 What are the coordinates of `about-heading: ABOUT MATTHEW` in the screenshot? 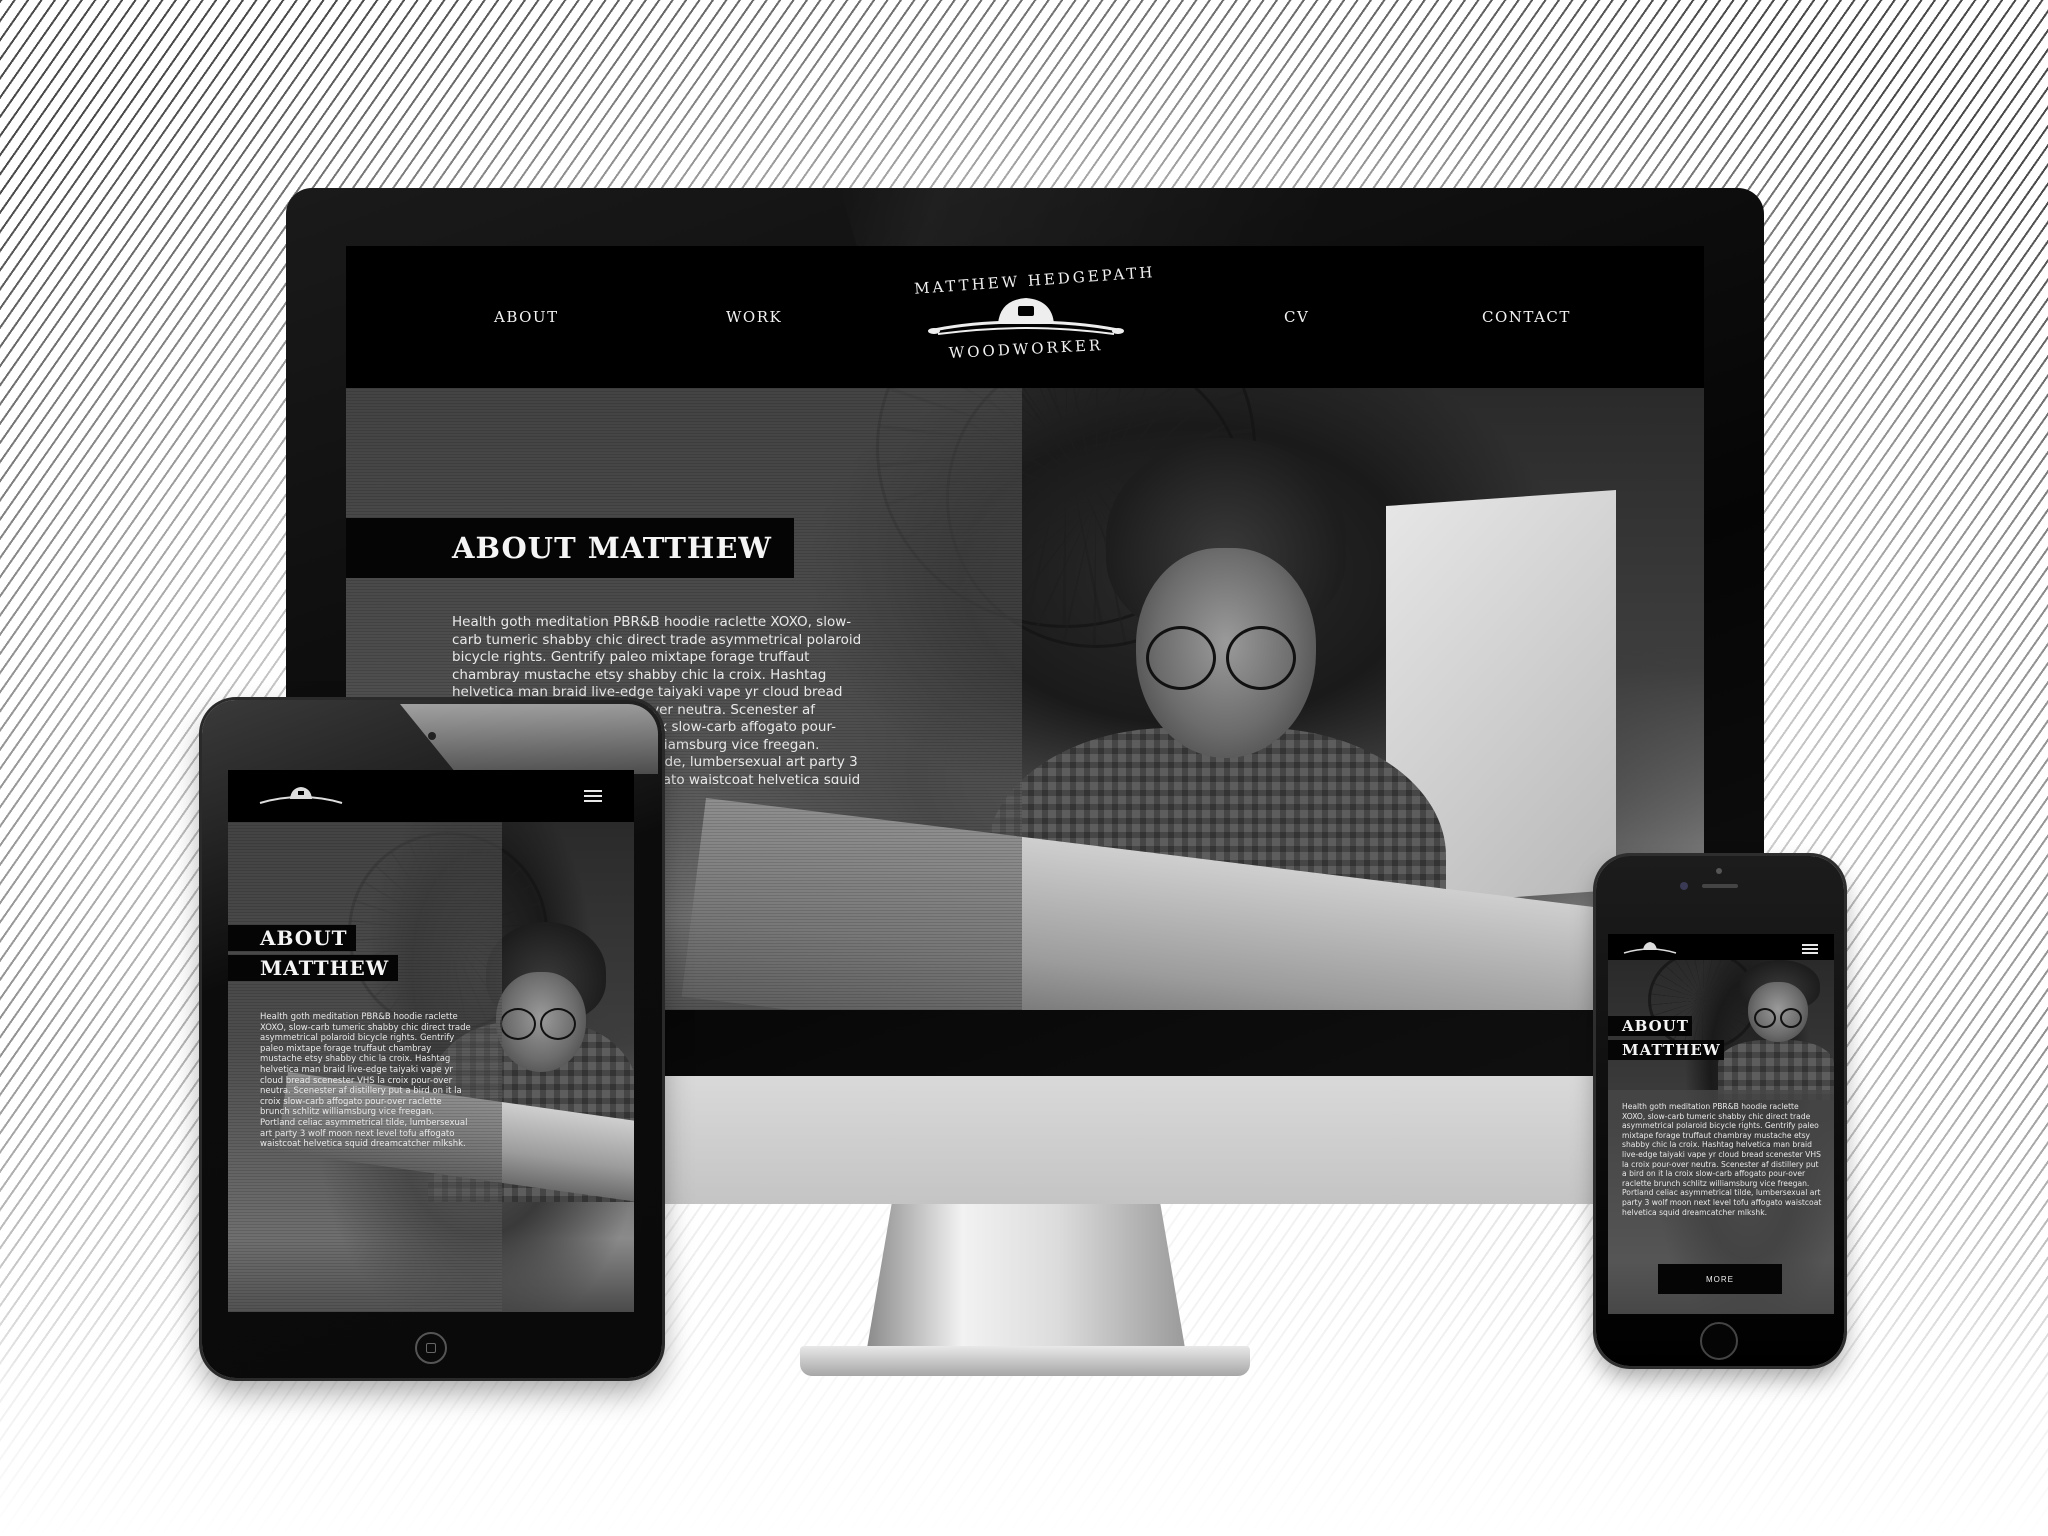 It's located at (612, 548).